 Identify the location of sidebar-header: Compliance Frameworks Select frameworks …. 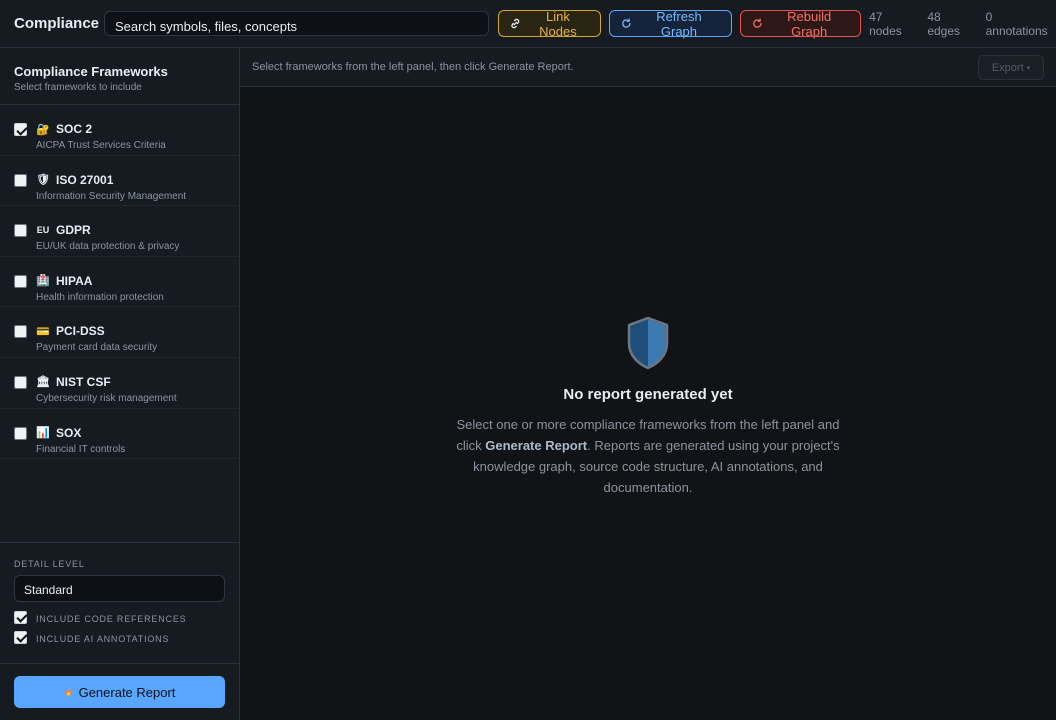
(119, 76).